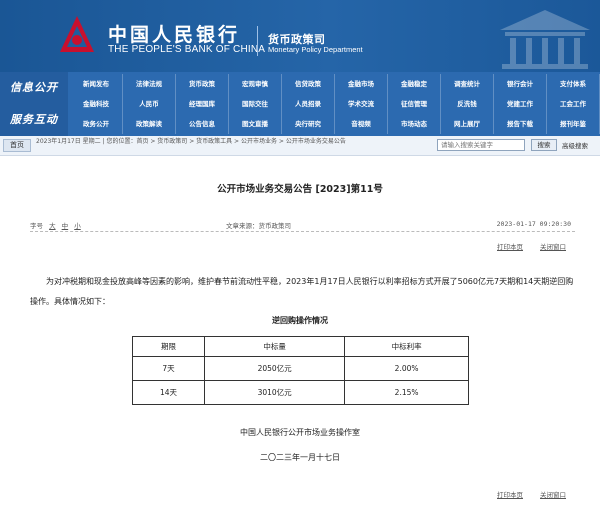 The width and height of the screenshot is (600, 514). What do you see at coordinates (96, 104) in the screenshot?
I see `nav-item-fintech: 金融科技` at bounding box center [96, 104].